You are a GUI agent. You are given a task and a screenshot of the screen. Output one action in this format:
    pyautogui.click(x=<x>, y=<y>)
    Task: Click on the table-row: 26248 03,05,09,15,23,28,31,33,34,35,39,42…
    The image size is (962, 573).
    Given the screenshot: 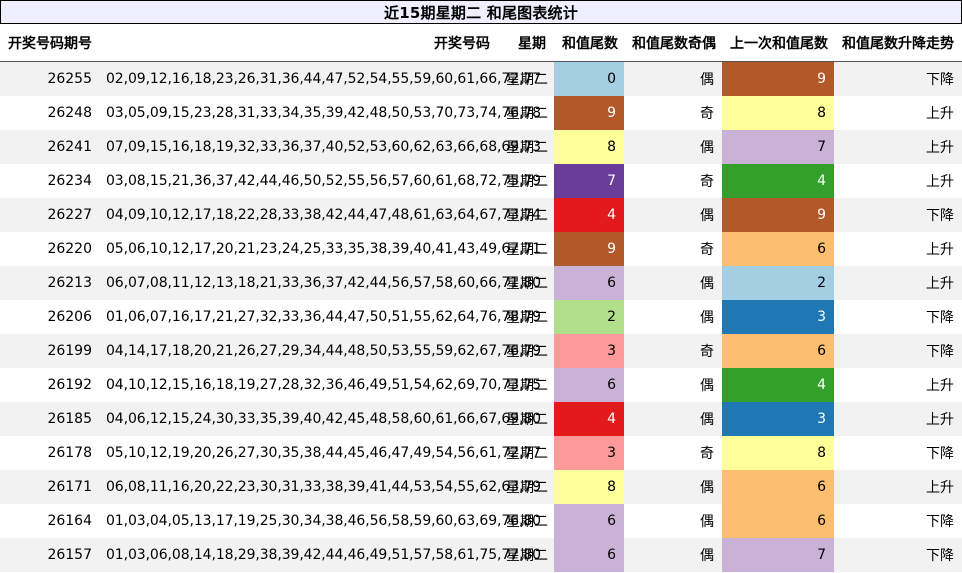 What is the action you would take?
    pyautogui.click(x=481, y=113)
    